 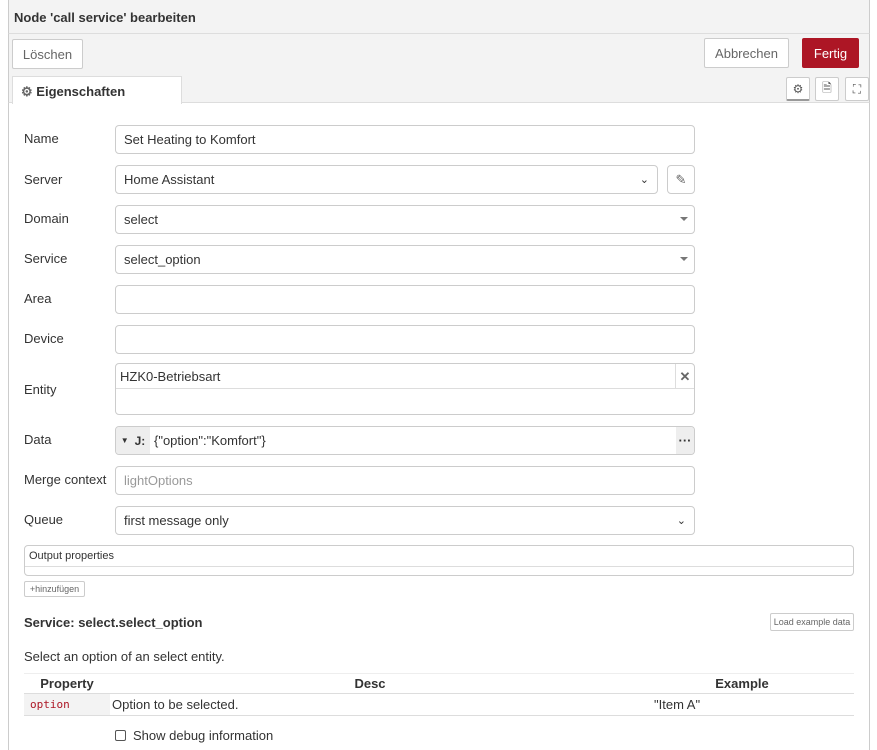 What do you see at coordinates (742, 683) in the screenshot?
I see `header-example: Example` at bounding box center [742, 683].